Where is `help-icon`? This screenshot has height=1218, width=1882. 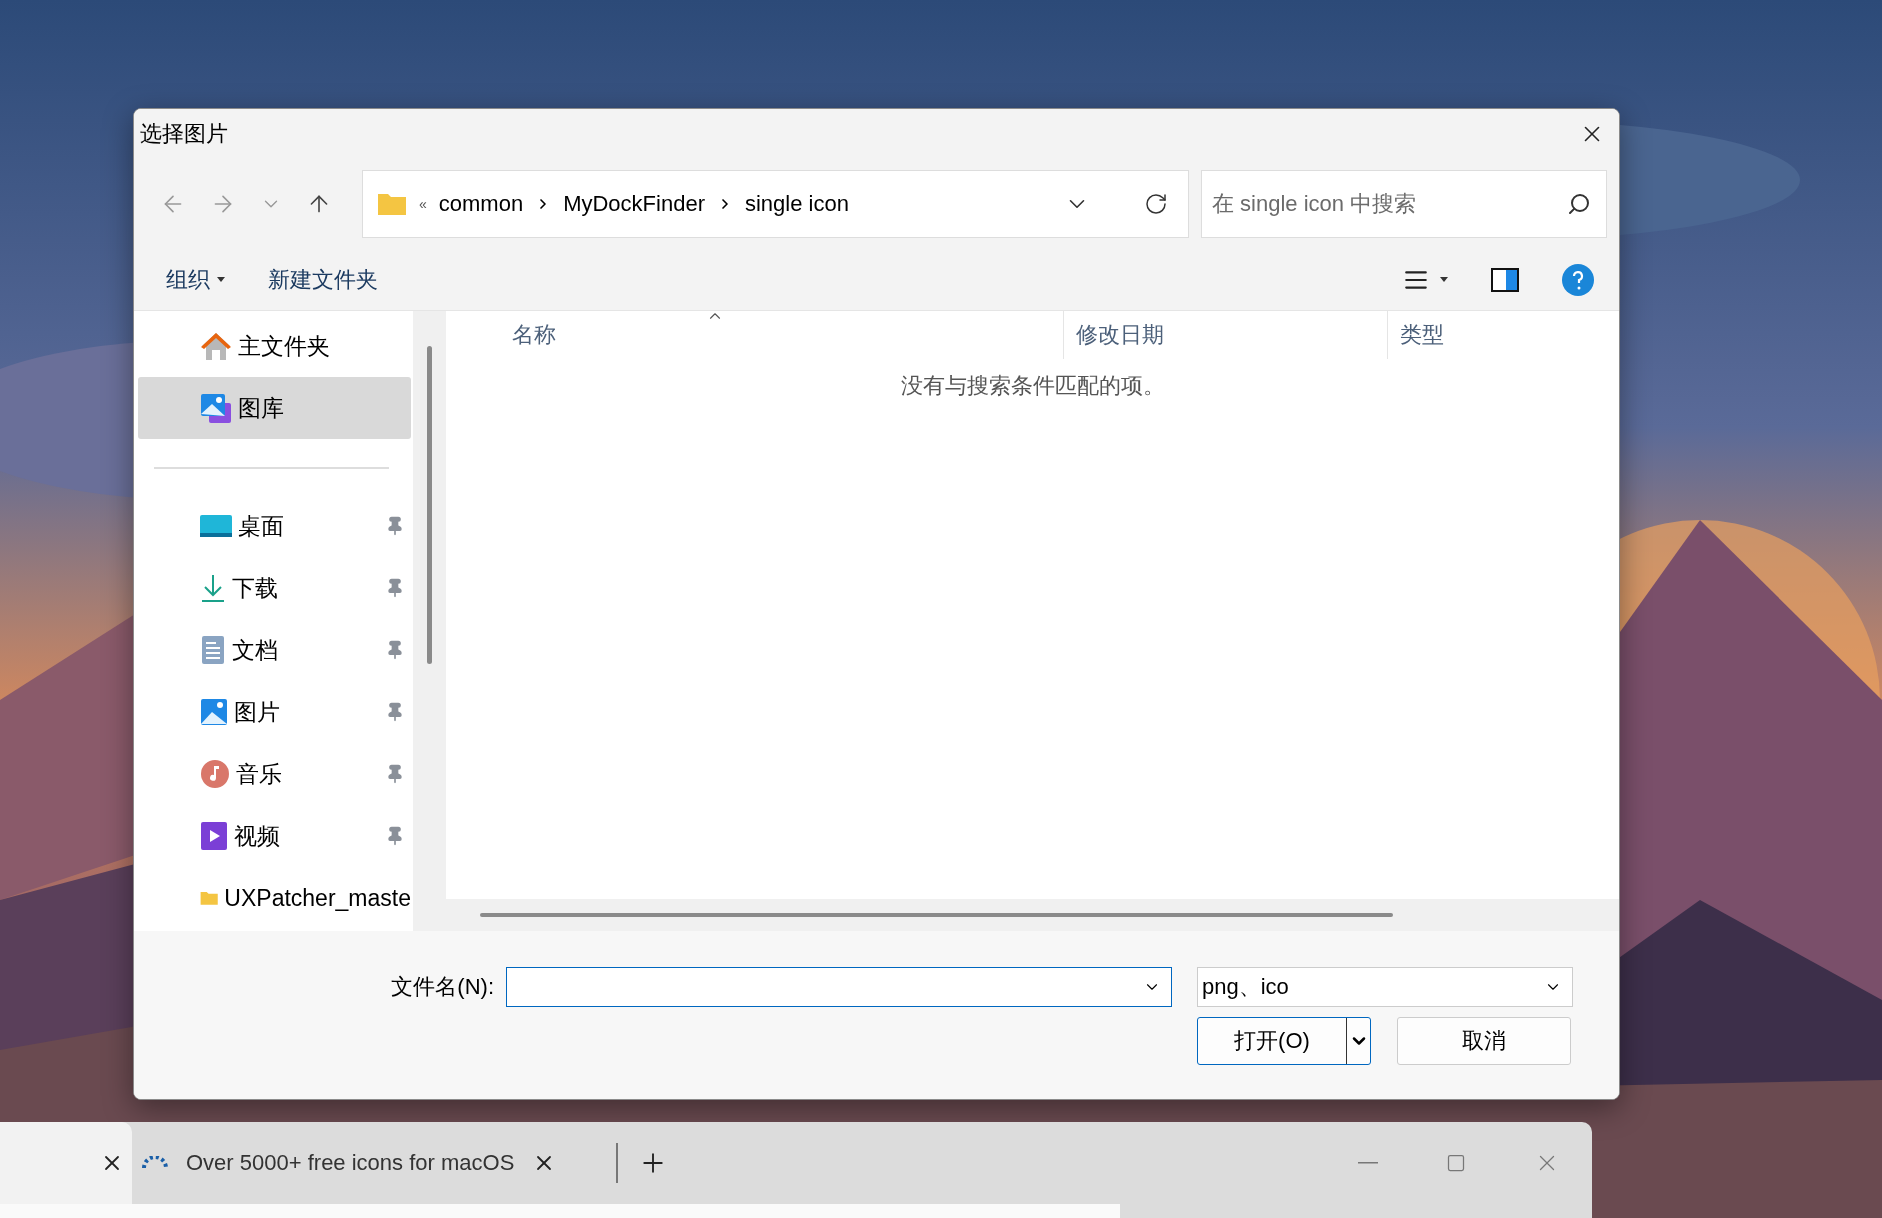 help-icon is located at coordinates (1578, 279).